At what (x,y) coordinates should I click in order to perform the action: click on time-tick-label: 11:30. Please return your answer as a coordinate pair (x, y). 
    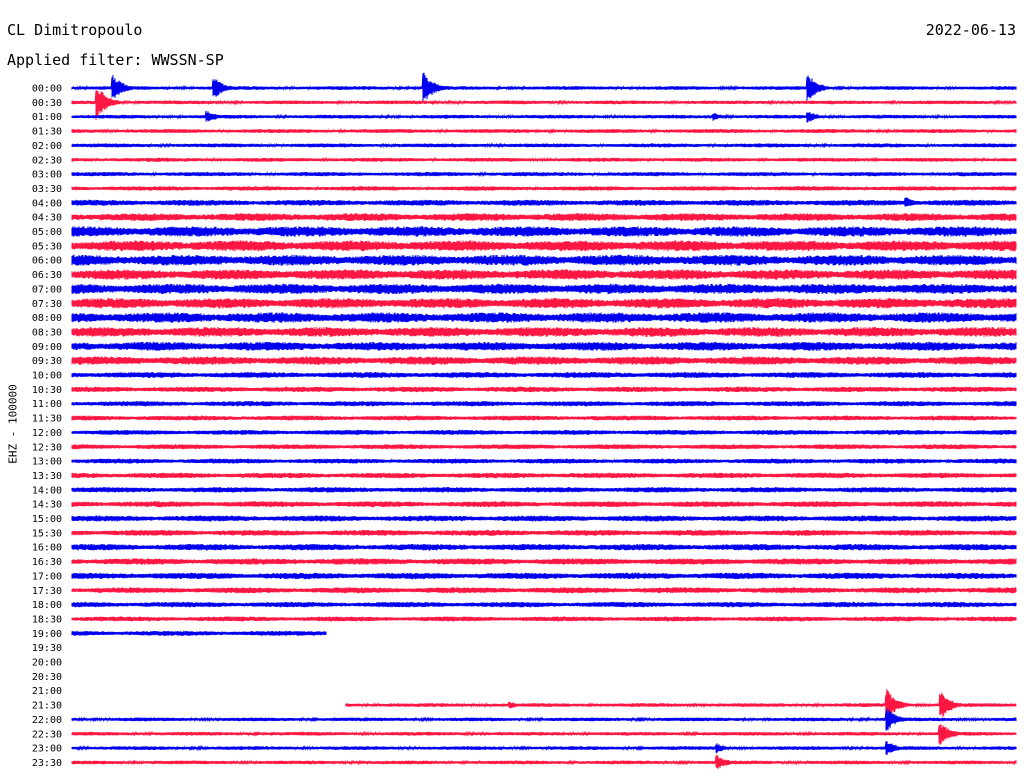
    Looking at the image, I should click on (47, 419).